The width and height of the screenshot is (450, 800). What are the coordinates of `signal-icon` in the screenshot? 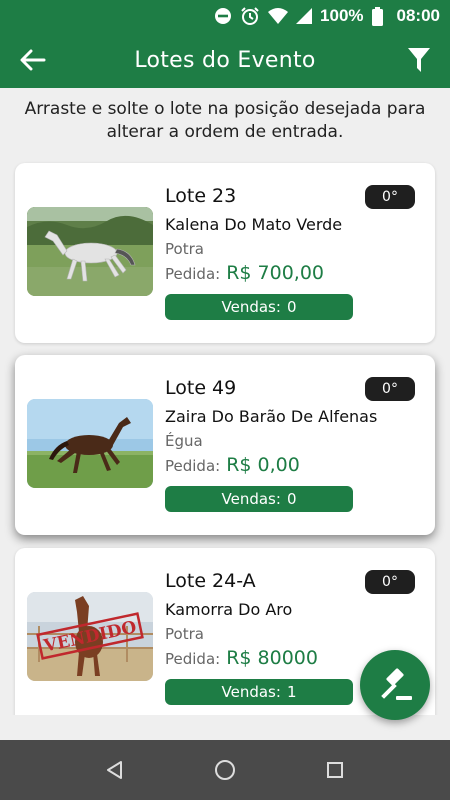 It's located at (304, 16).